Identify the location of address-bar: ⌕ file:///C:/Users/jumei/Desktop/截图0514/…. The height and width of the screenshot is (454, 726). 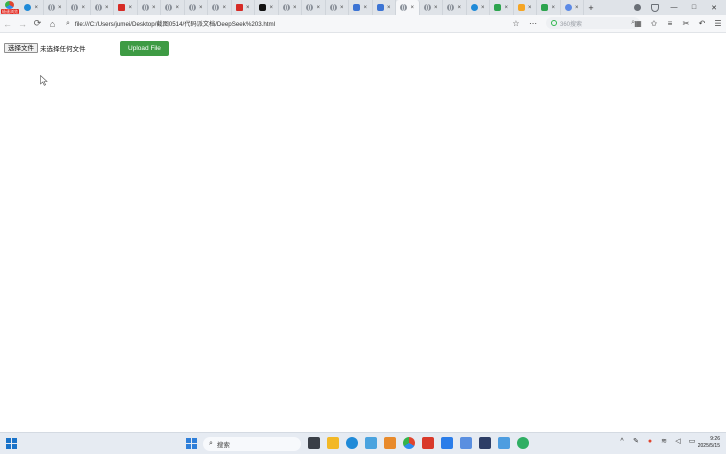
(302, 23).